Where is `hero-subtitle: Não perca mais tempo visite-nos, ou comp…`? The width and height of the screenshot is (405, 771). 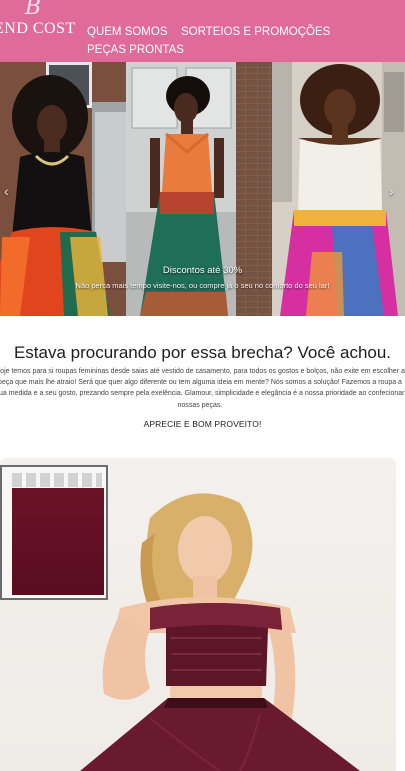 hero-subtitle: Não perca mais tempo visite-nos, ou comp… is located at coordinates (202, 285).